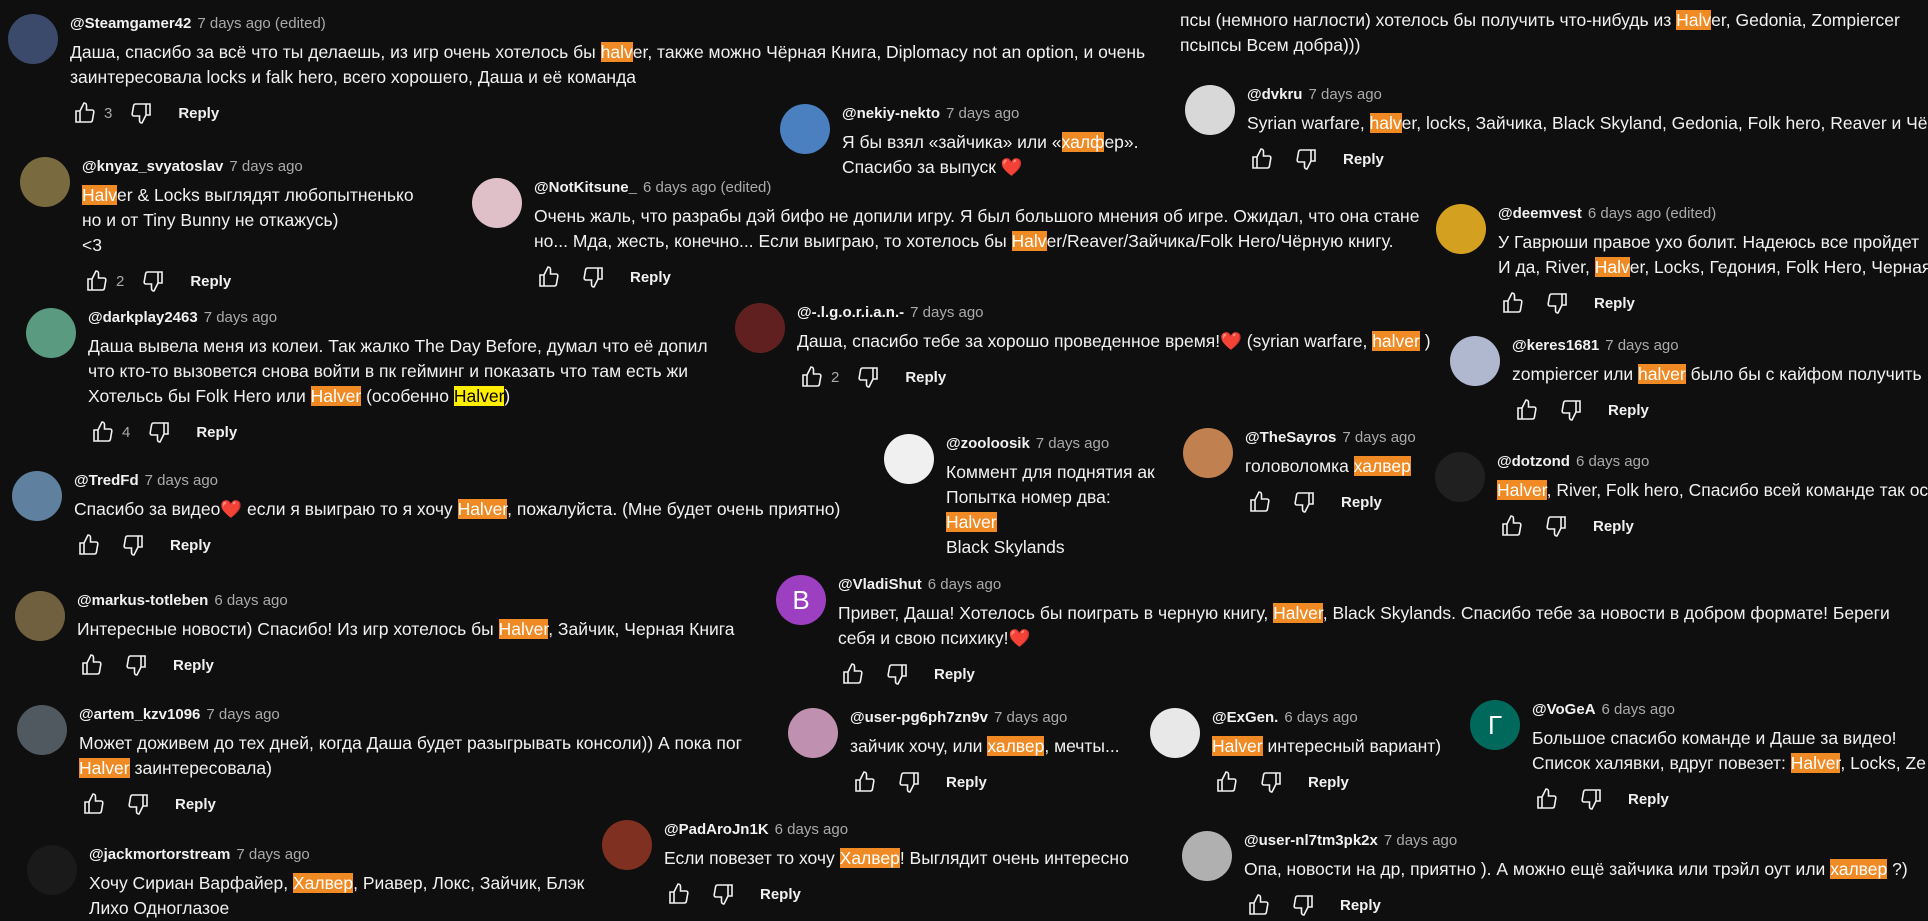  Describe the element at coordinates (1495, 725) in the screenshot. I see `avatar: Г` at that location.